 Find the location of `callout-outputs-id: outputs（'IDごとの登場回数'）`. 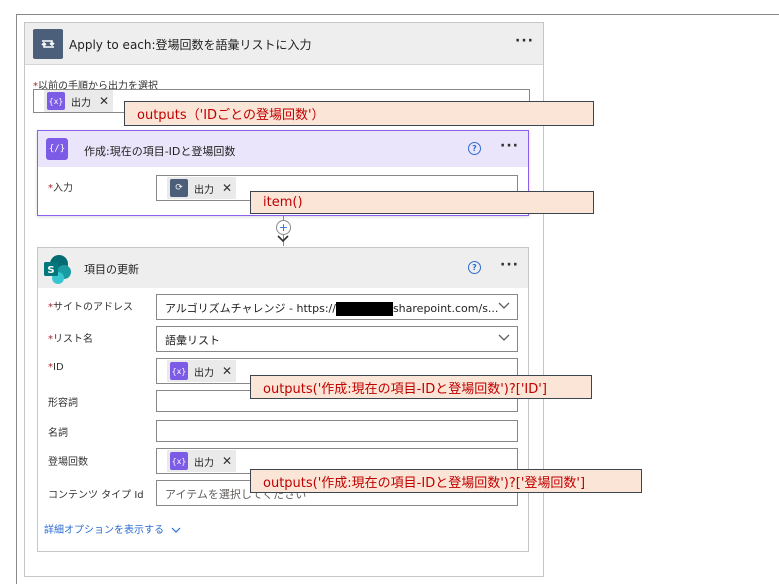

callout-outputs-id: outputs（'IDごとの登場回数'） is located at coordinates (359, 113).